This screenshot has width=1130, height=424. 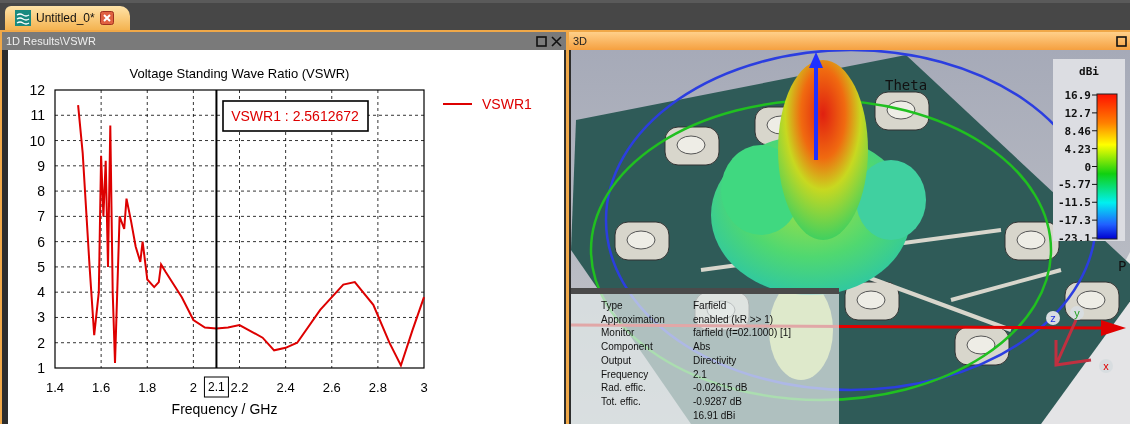 I want to click on y-tick-label: 1, so click(x=41, y=368).